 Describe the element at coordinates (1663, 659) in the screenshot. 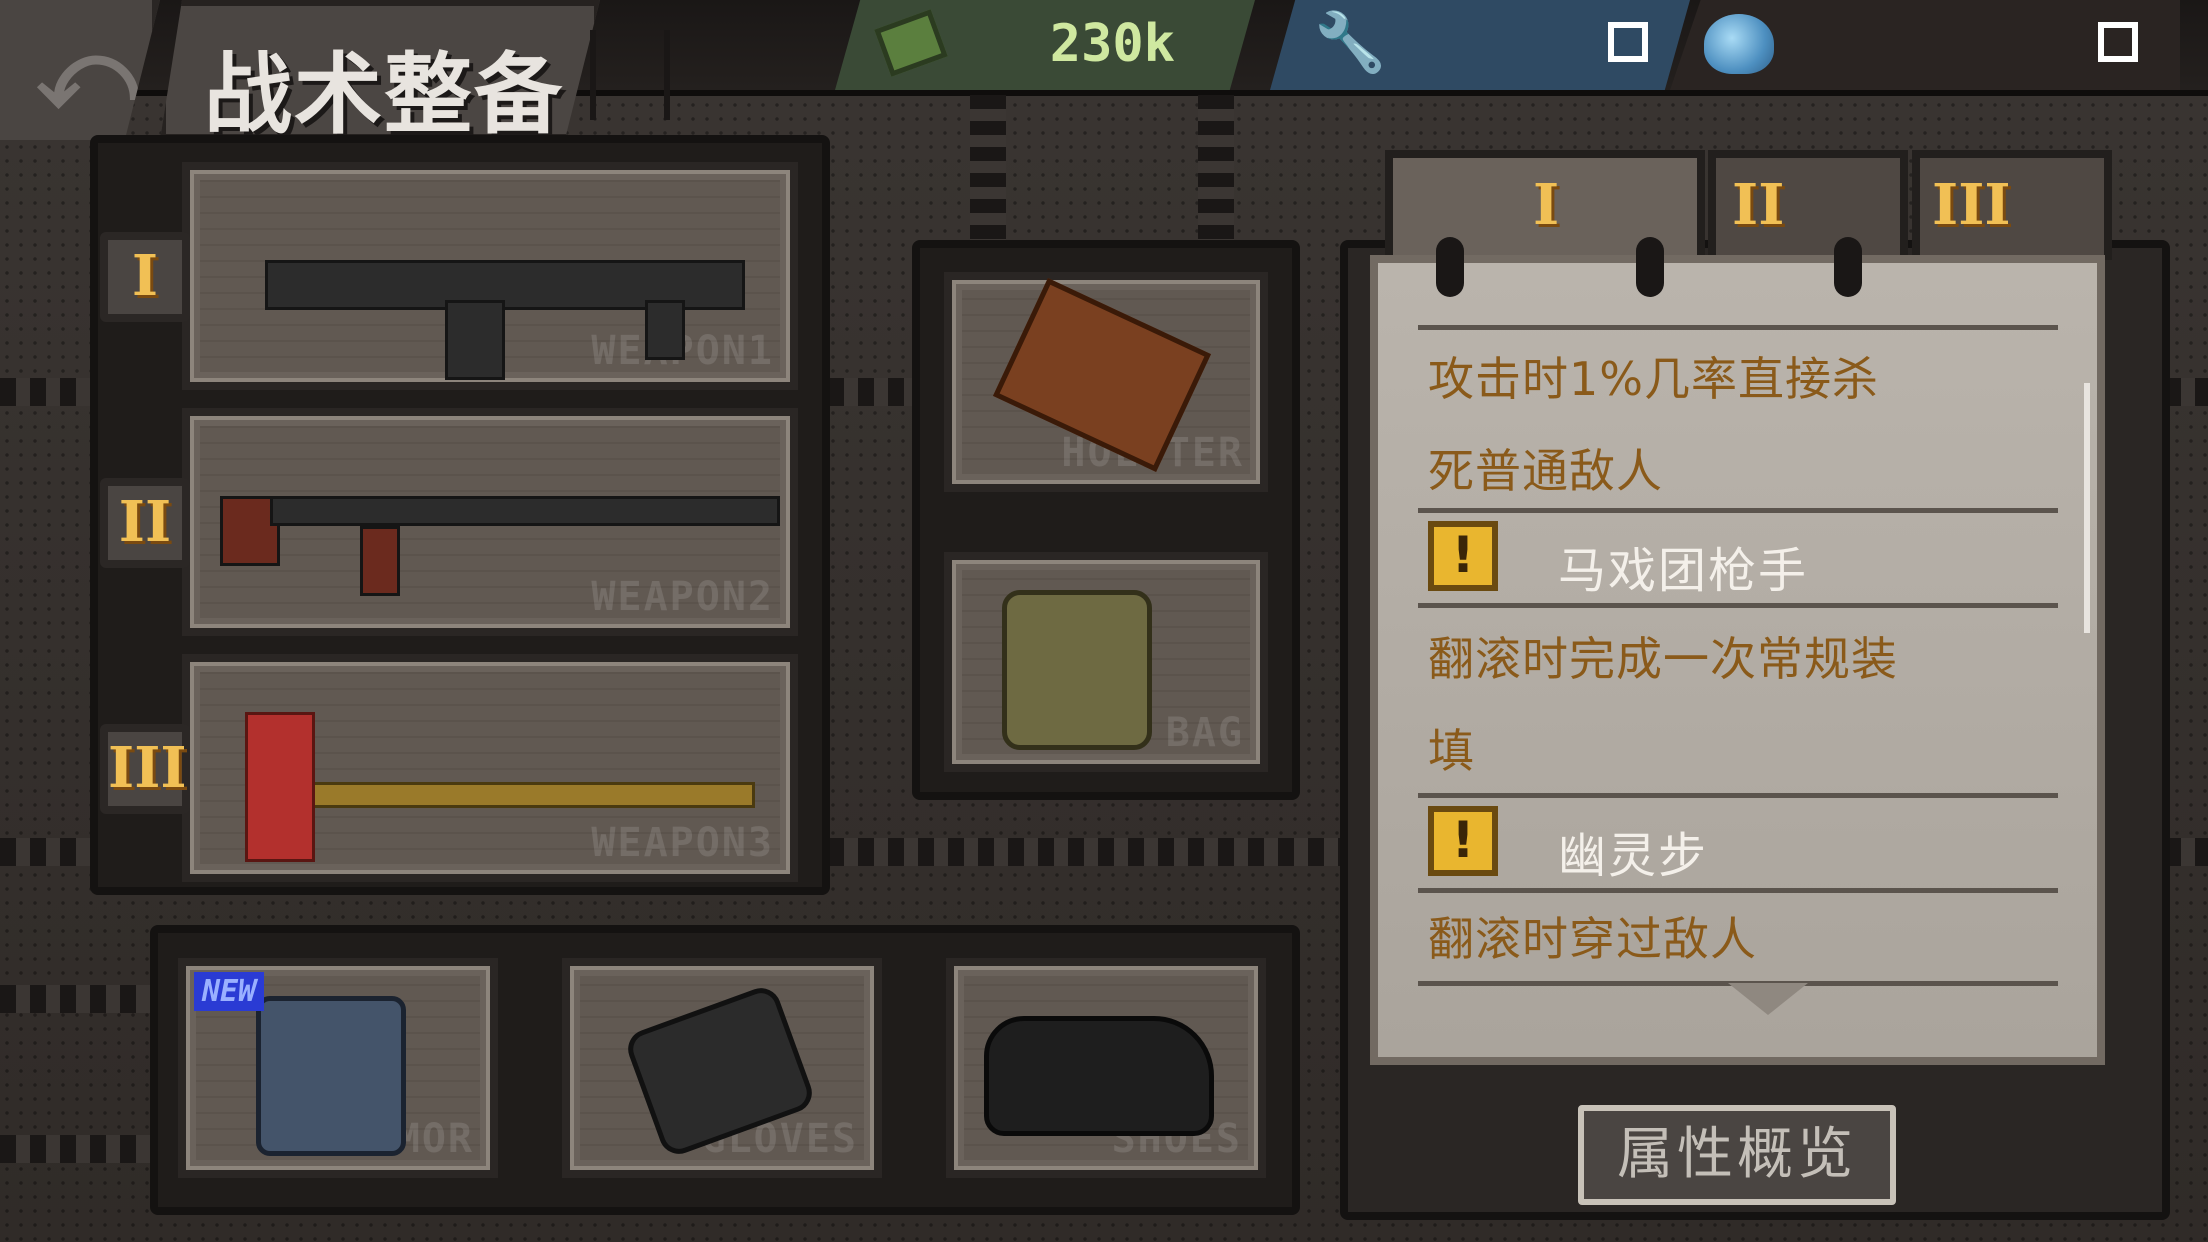

I see `perk-description: 翻滚时完成一次常规装` at that location.